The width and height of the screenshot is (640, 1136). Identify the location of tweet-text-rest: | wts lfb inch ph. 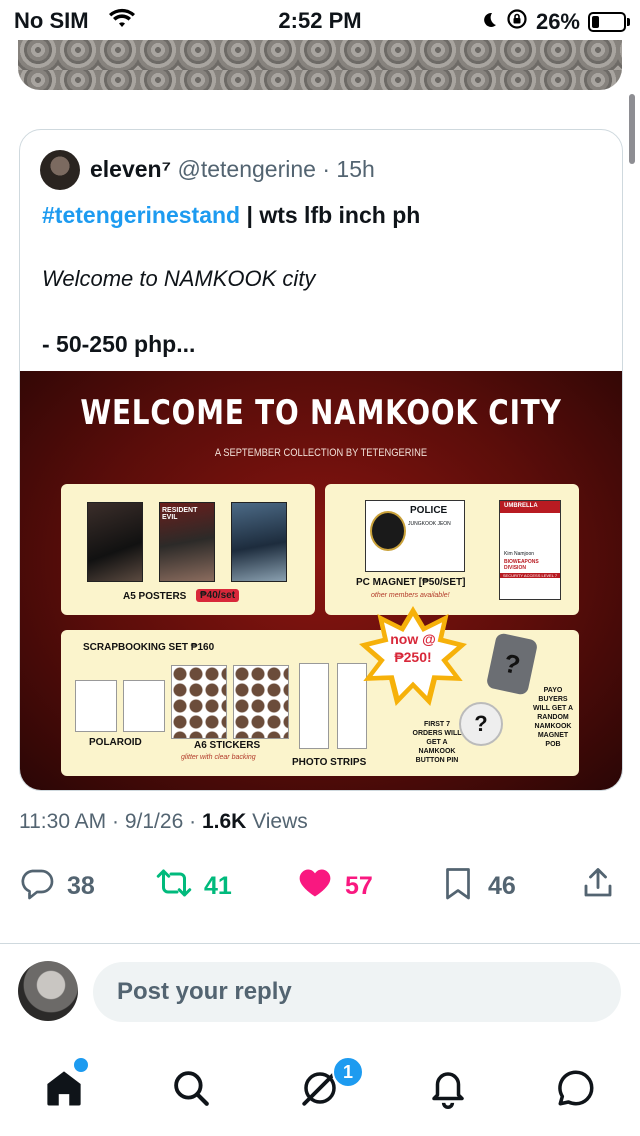
(330, 215).